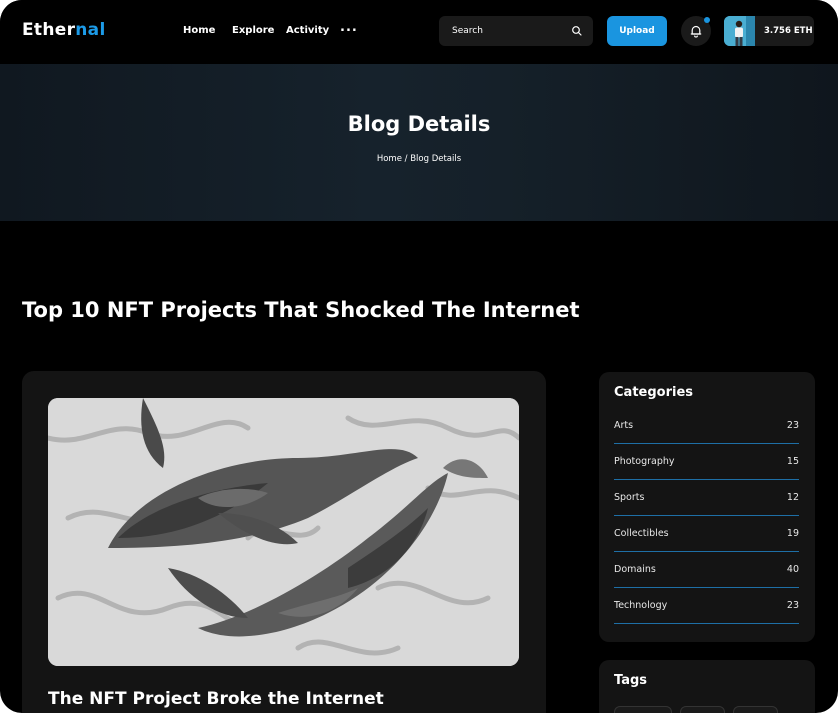 The width and height of the screenshot is (838, 713). I want to click on category-name: Collectibles, so click(641, 533).